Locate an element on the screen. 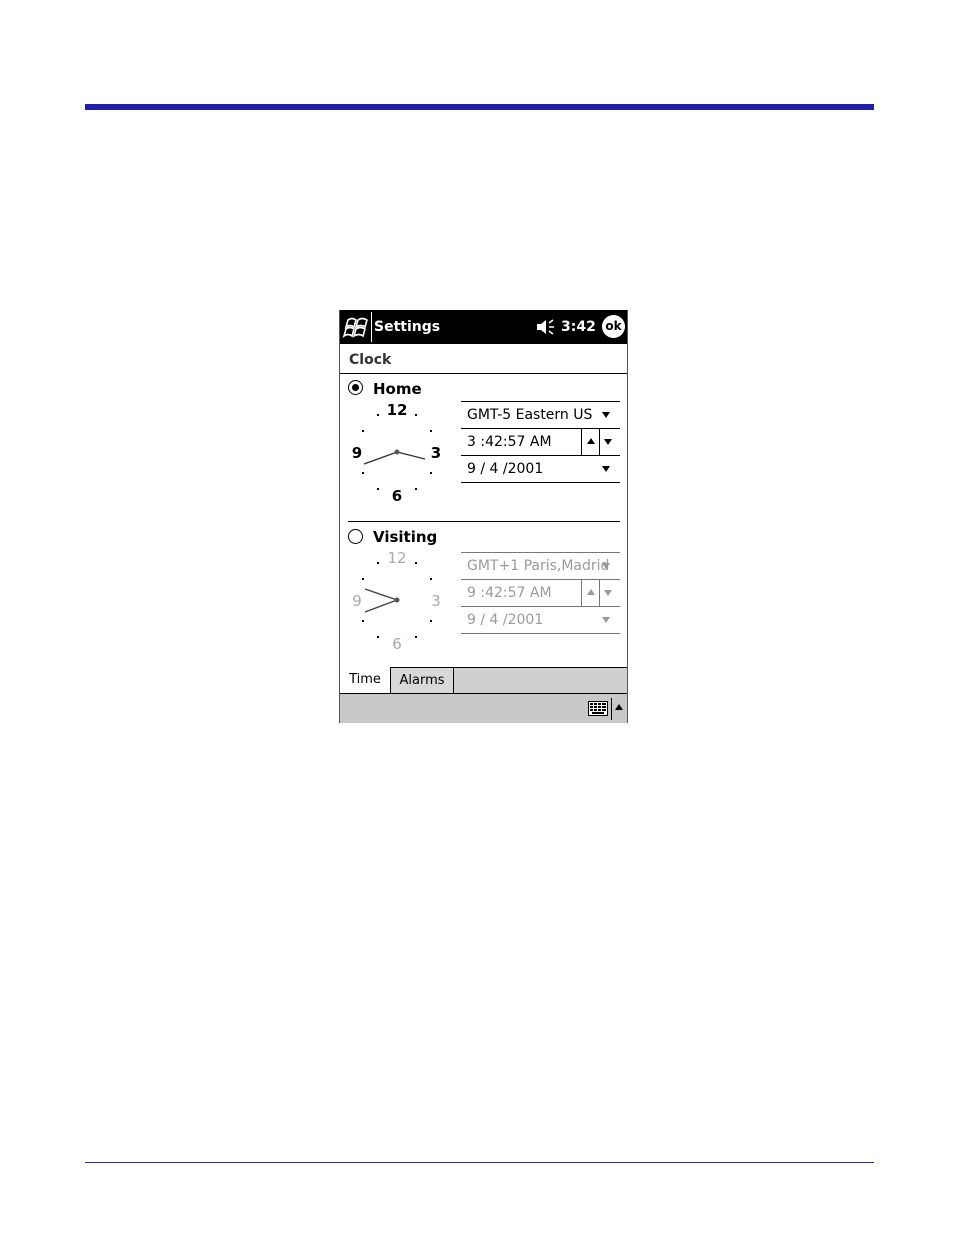 The image size is (954, 1235). visiting-timezone-value: GMT+1 Paris,Madrid is located at coordinates (538, 566).